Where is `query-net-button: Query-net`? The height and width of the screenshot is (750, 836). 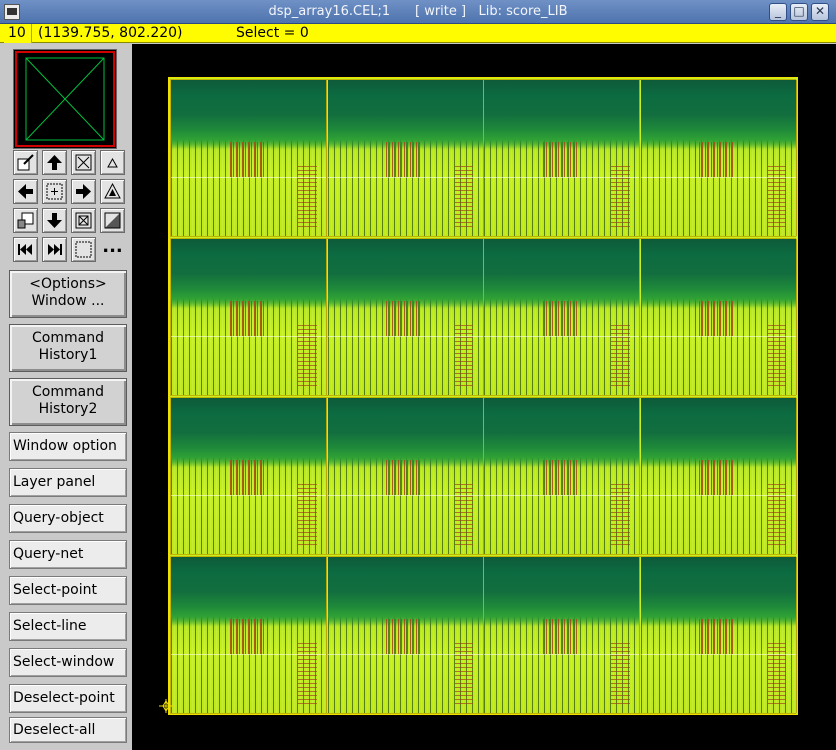
query-net-button: Query-net is located at coordinates (68, 554).